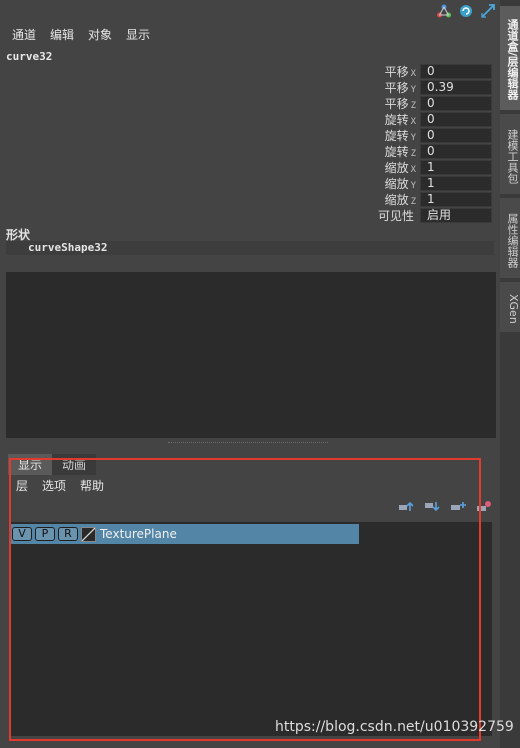  What do you see at coordinates (138, 34) in the screenshot?
I see `menu-show: 显示` at bounding box center [138, 34].